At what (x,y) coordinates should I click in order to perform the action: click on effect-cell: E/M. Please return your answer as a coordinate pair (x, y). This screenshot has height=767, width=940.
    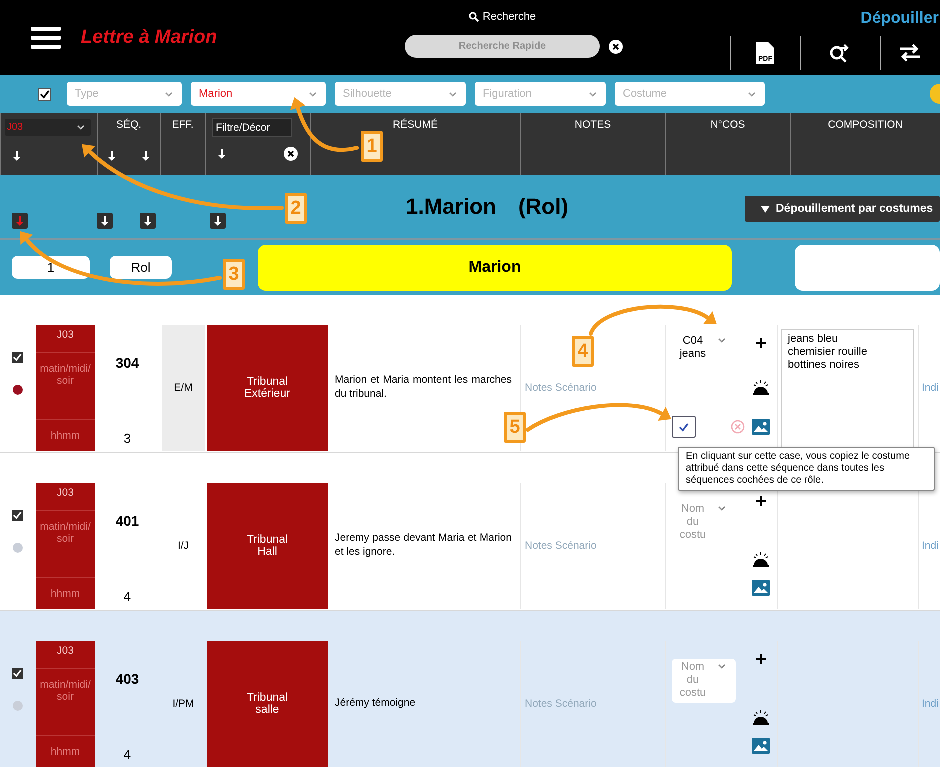
    Looking at the image, I should click on (183, 388).